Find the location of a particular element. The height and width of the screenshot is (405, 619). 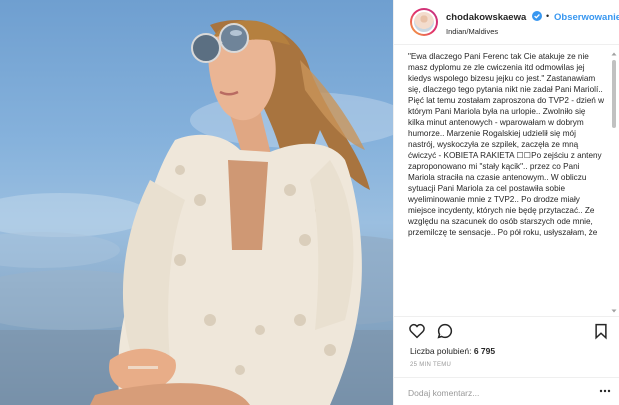

scroll-up-icon is located at coordinates (614, 54).